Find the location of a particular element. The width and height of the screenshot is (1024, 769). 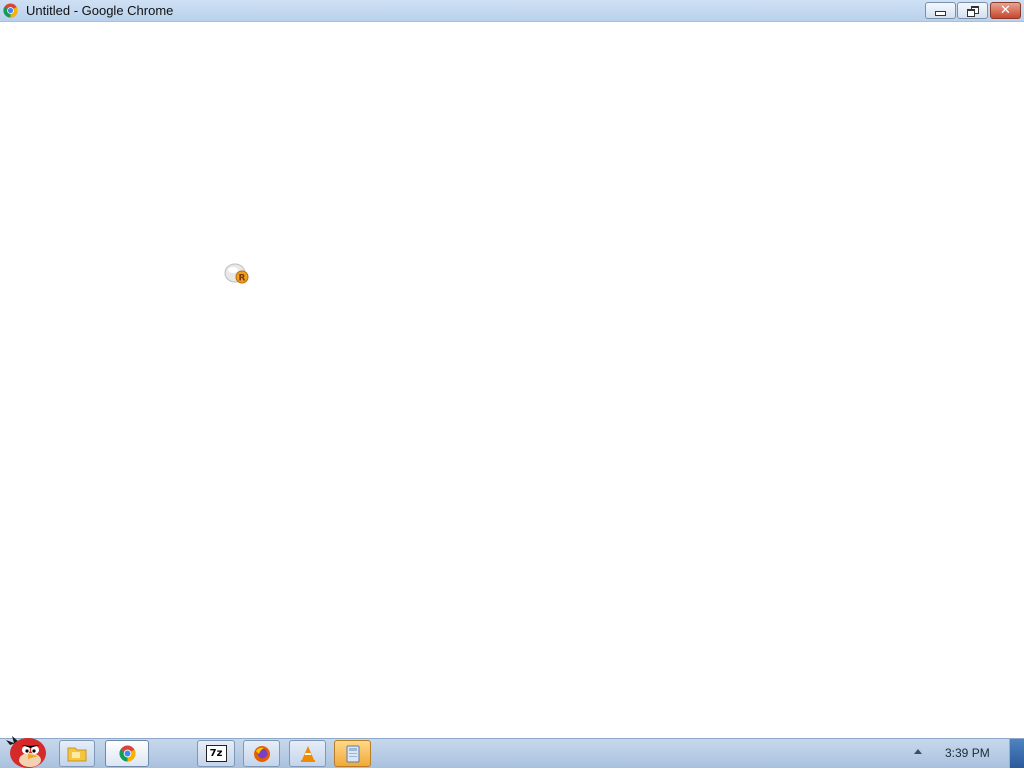

taskbar: 7z 3:39 PM is located at coordinates (512, 752).